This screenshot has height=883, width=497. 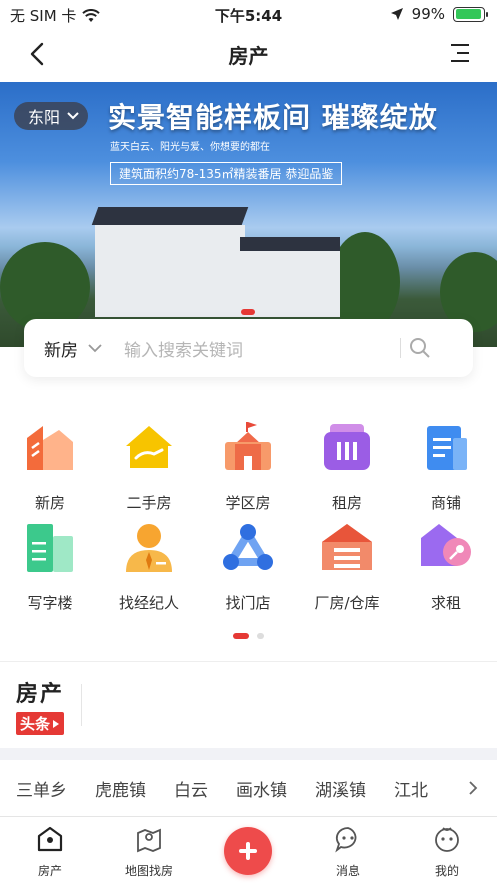 I want to click on city-selector: 东阳, so click(x=51, y=116).